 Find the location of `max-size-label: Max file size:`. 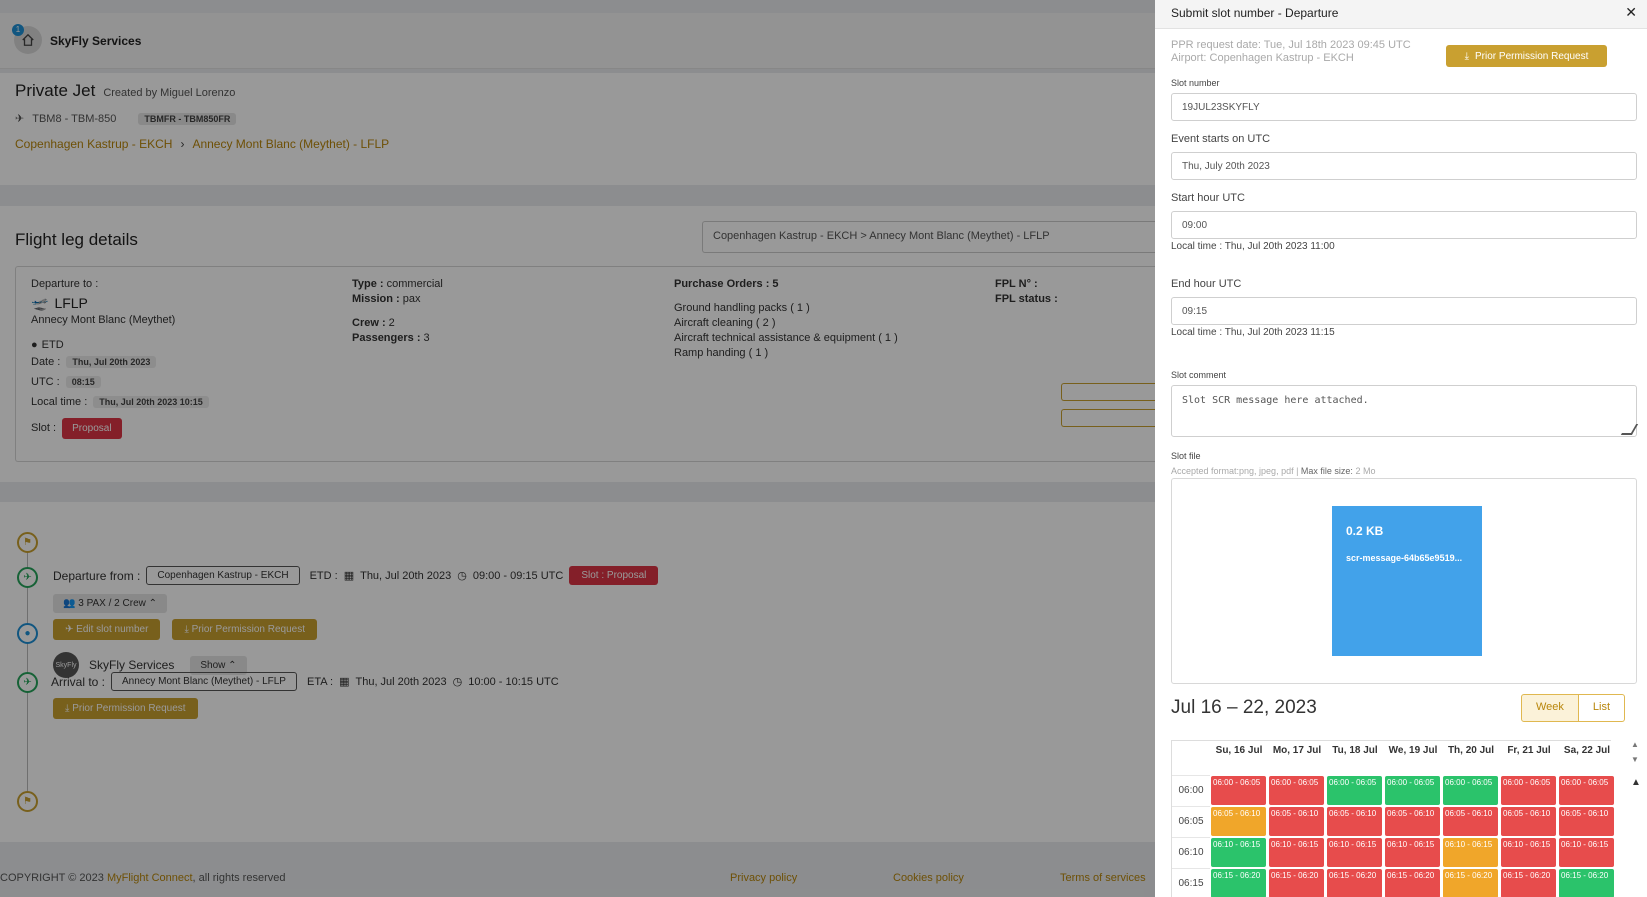

max-size-label: Max file size: is located at coordinates (1326, 471).